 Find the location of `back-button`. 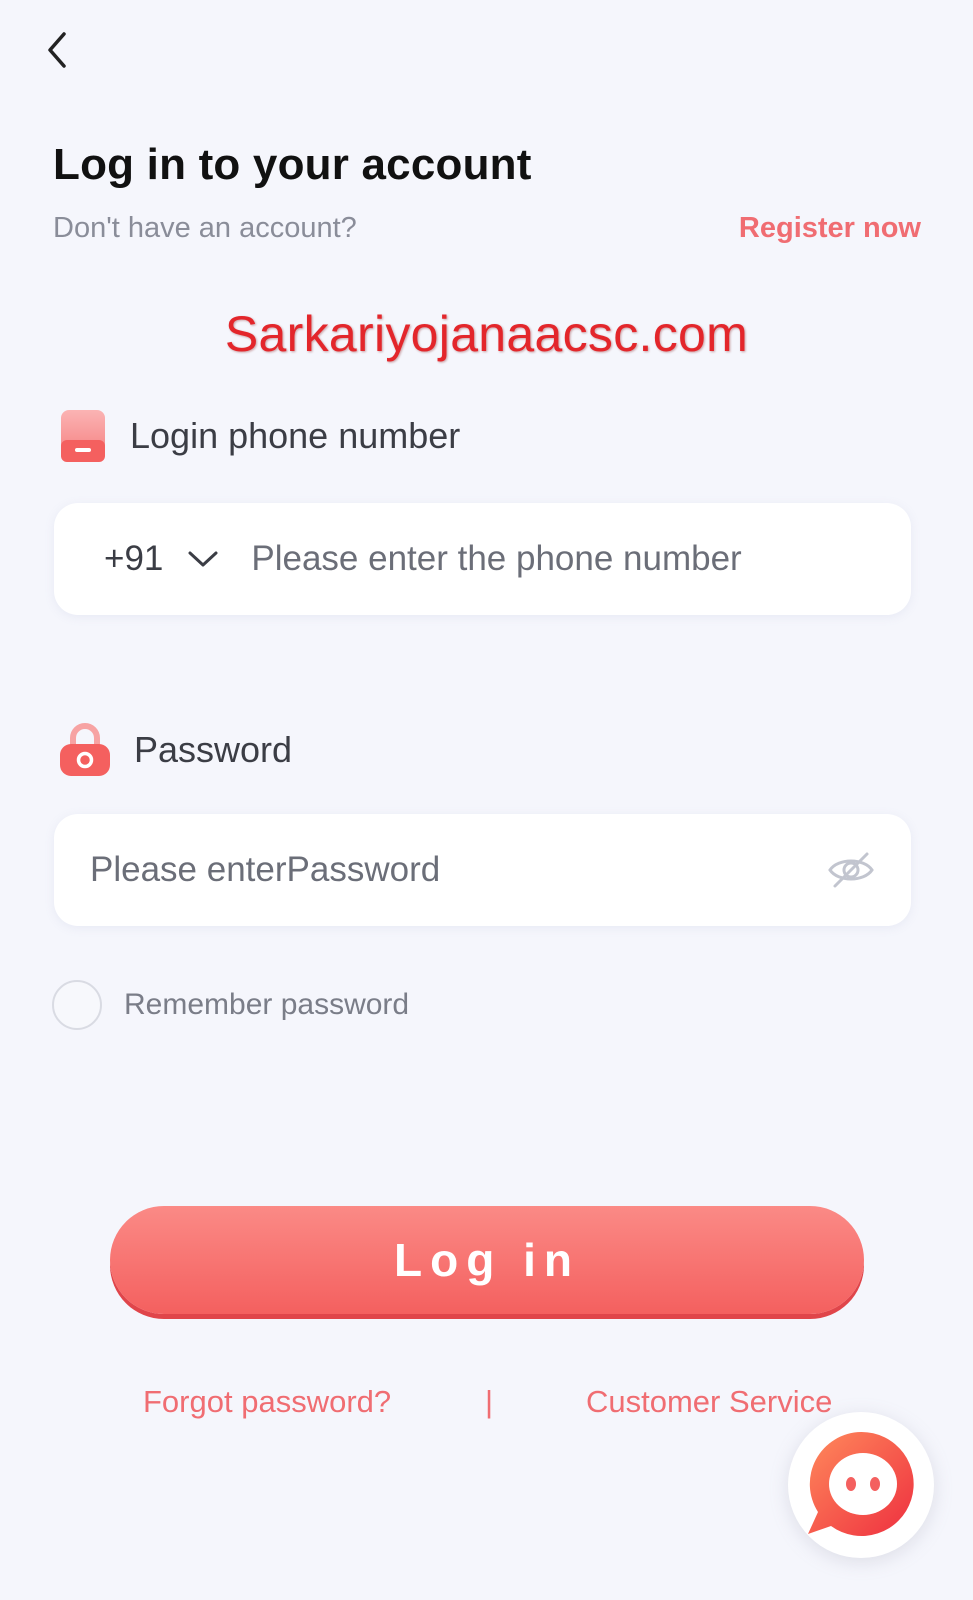

back-button is located at coordinates (56, 50).